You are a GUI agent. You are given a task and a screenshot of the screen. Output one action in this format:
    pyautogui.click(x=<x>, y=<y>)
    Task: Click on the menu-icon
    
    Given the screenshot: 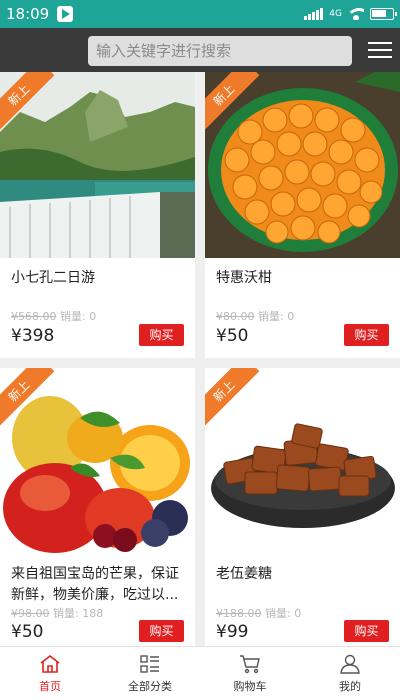 What is the action you would take?
    pyautogui.click(x=380, y=51)
    